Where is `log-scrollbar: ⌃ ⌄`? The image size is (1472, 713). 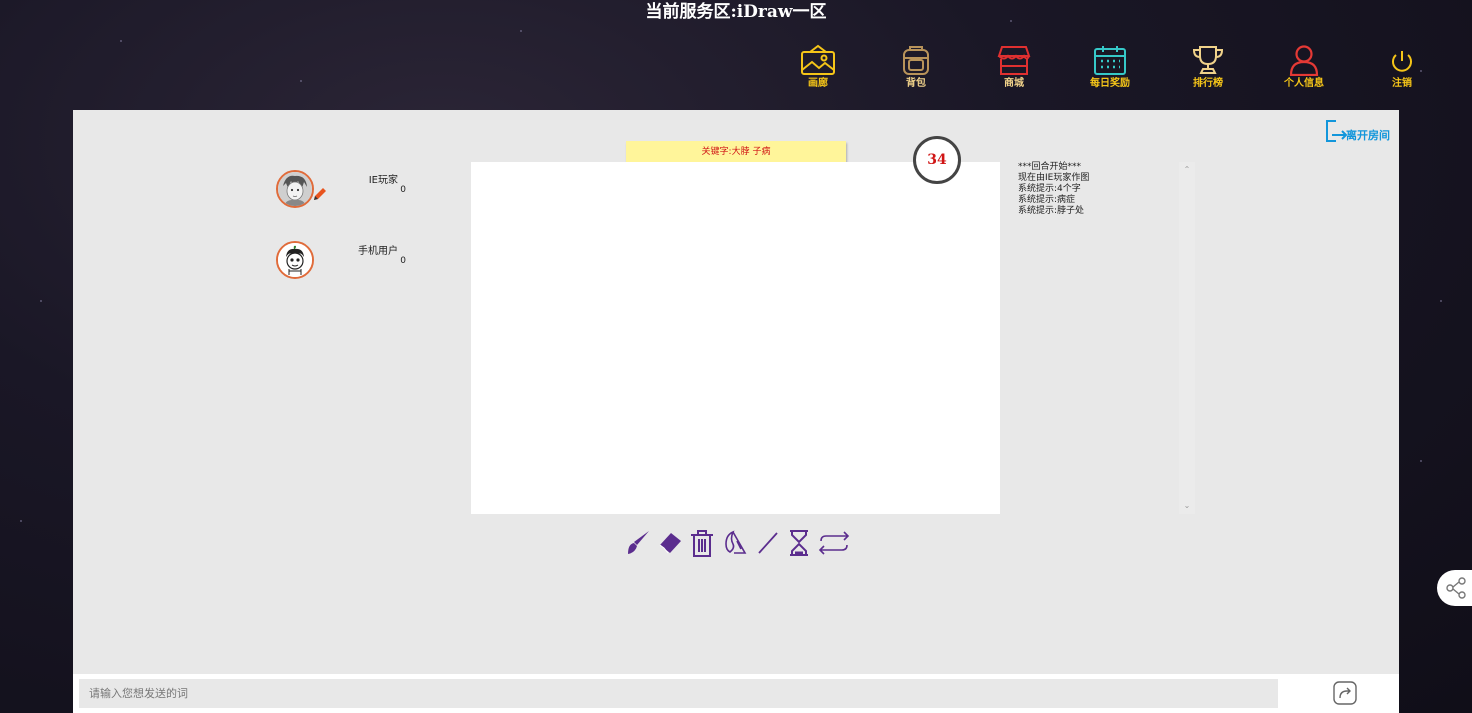 log-scrollbar: ⌃ ⌄ is located at coordinates (1187, 338).